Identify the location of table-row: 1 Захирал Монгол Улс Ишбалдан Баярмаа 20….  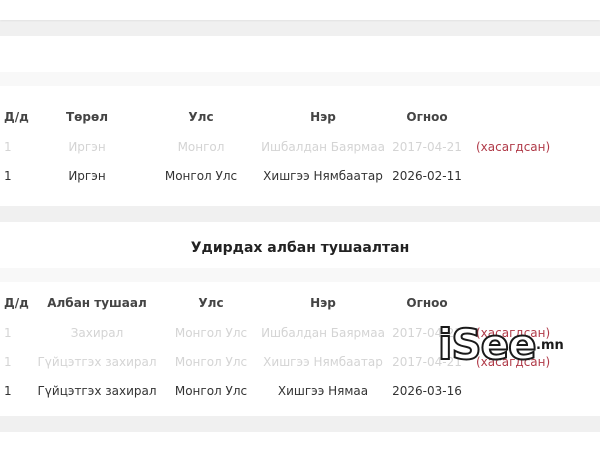
(300, 332).